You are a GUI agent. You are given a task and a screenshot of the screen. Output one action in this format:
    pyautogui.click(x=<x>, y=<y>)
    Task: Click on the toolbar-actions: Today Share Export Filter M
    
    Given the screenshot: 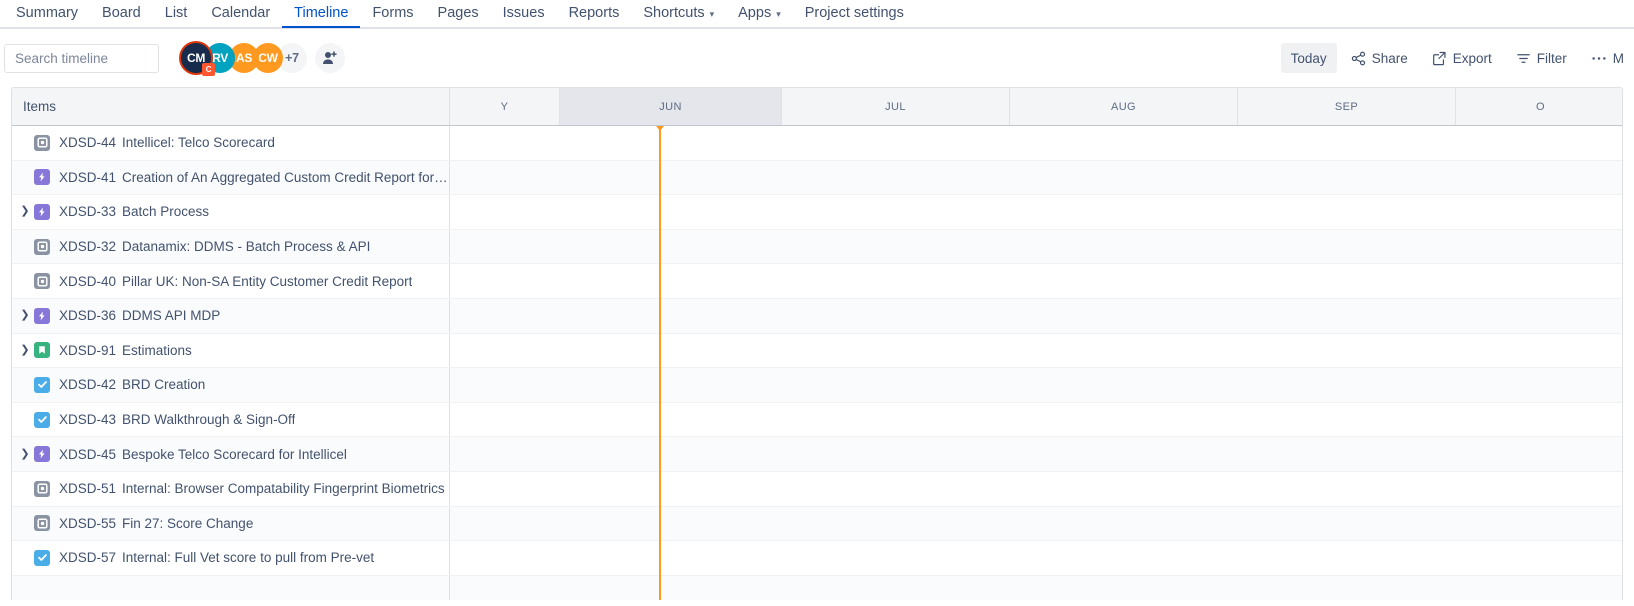 What is the action you would take?
    pyautogui.click(x=1457, y=58)
    